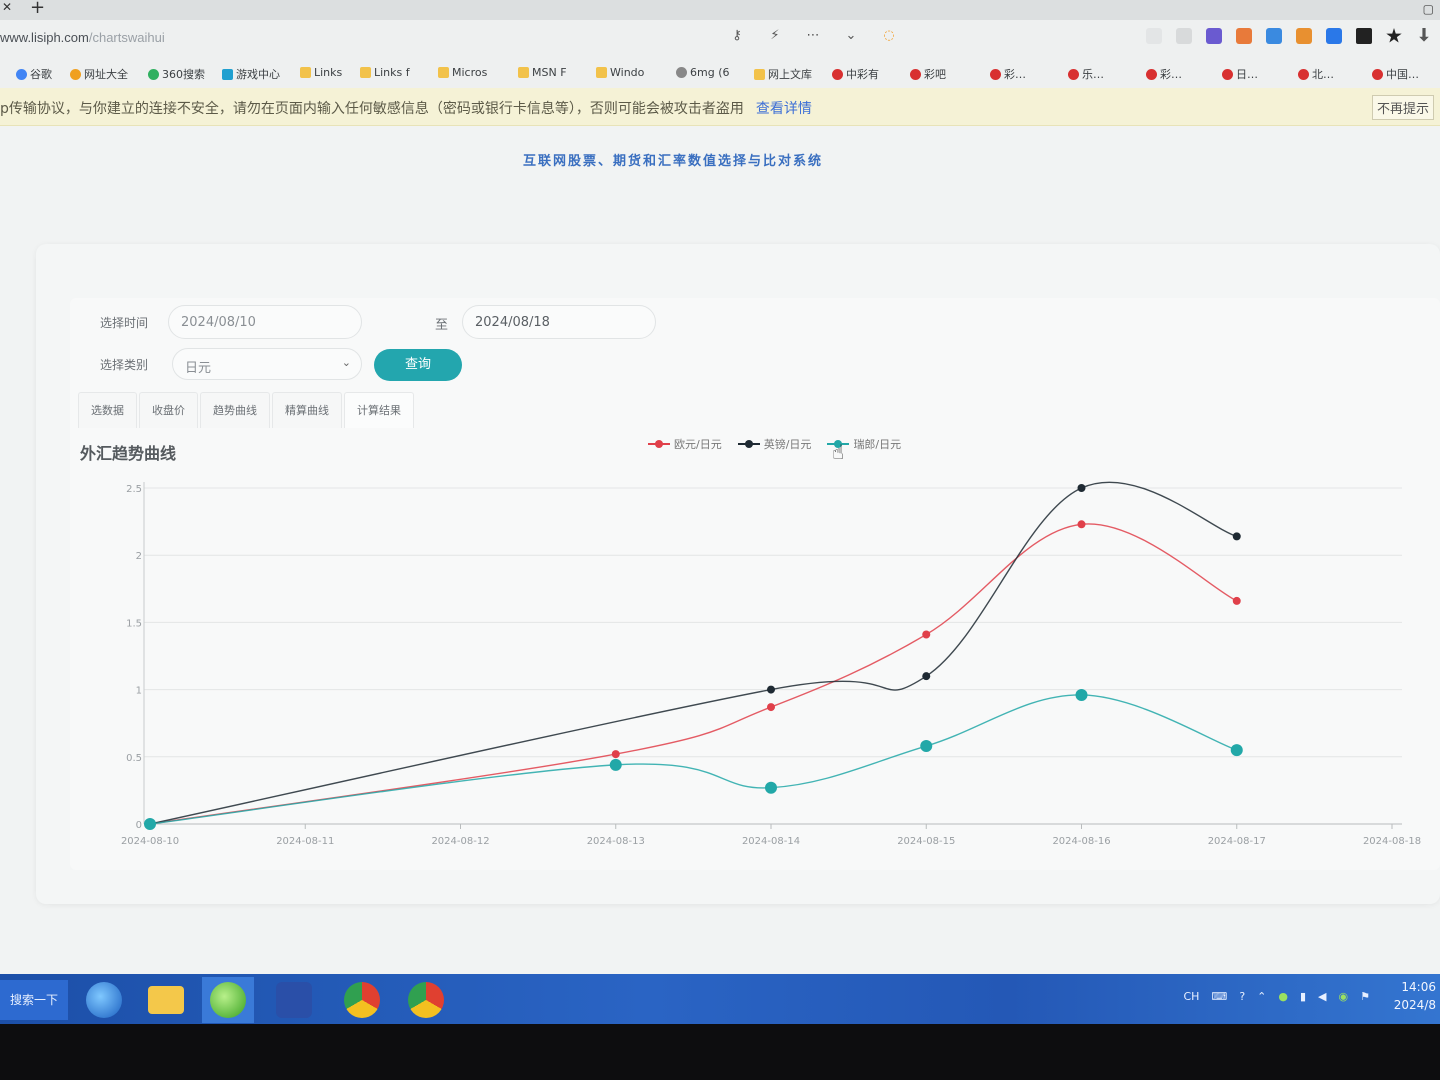 The height and width of the screenshot is (1080, 1440). What do you see at coordinates (1261, 996) in the screenshot?
I see `expand-tray-icon: ⌃` at bounding box center [1261, 996].